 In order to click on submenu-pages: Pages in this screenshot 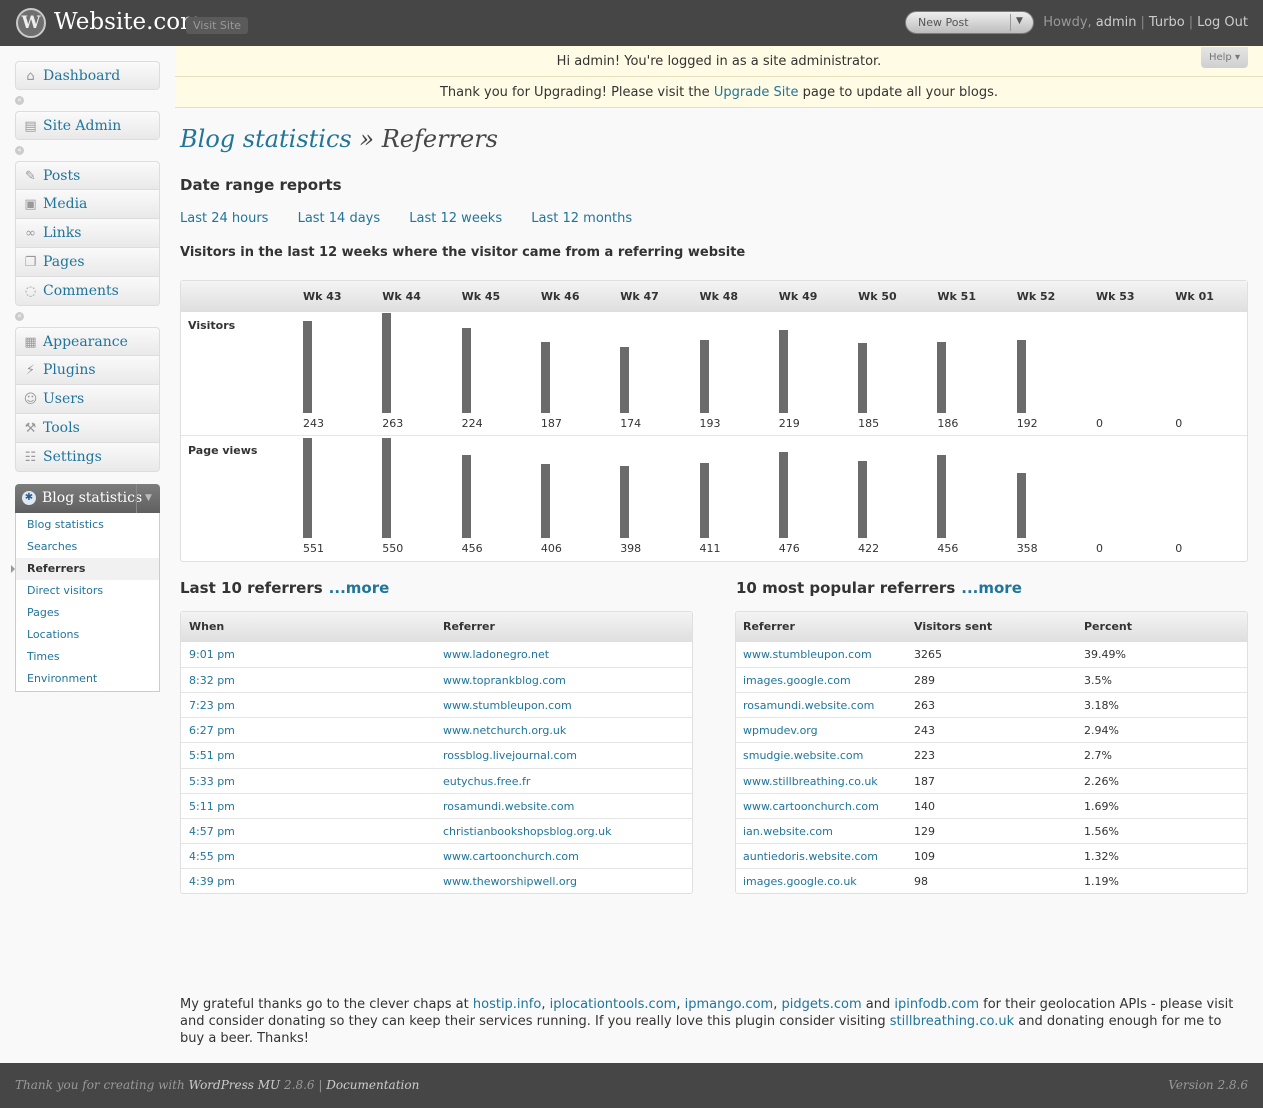, I will do `click(87, 613)`.